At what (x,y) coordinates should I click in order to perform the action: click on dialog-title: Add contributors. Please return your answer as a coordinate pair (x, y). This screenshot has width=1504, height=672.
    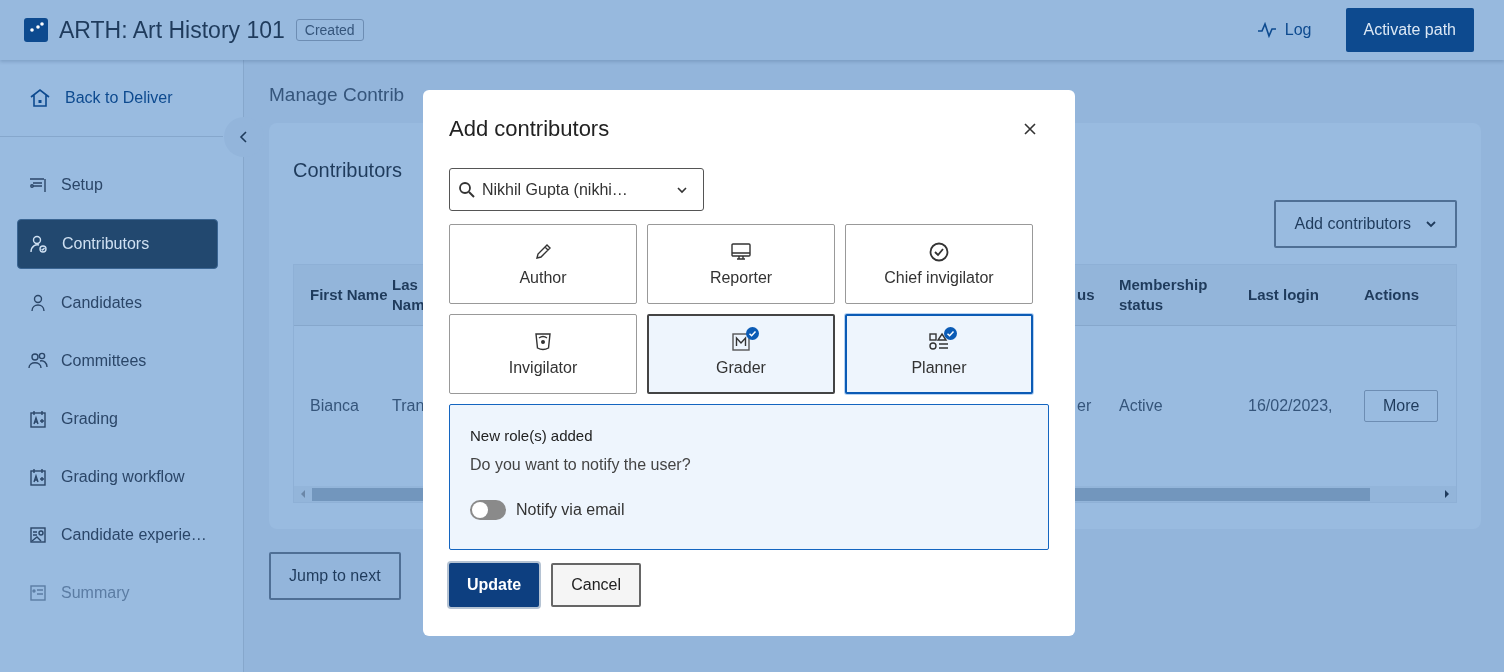
    Looking at the image, I should click on (529, 129).